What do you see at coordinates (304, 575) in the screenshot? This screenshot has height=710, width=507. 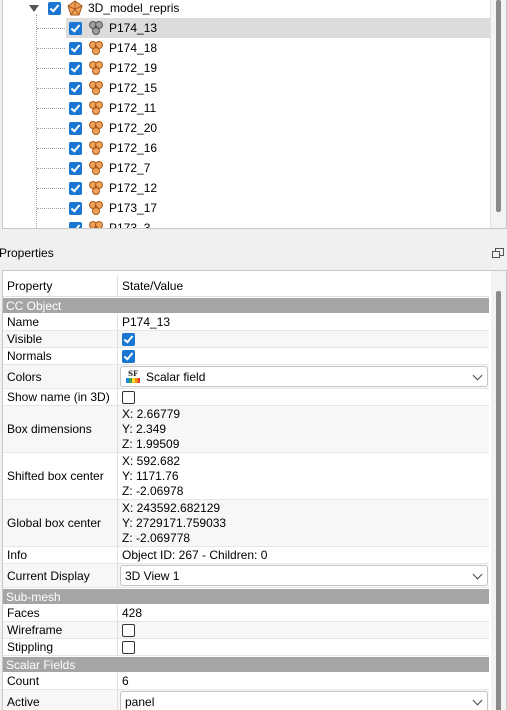 I see `current-display-combobox: 3D View 1` at bounding box center [304, 575].